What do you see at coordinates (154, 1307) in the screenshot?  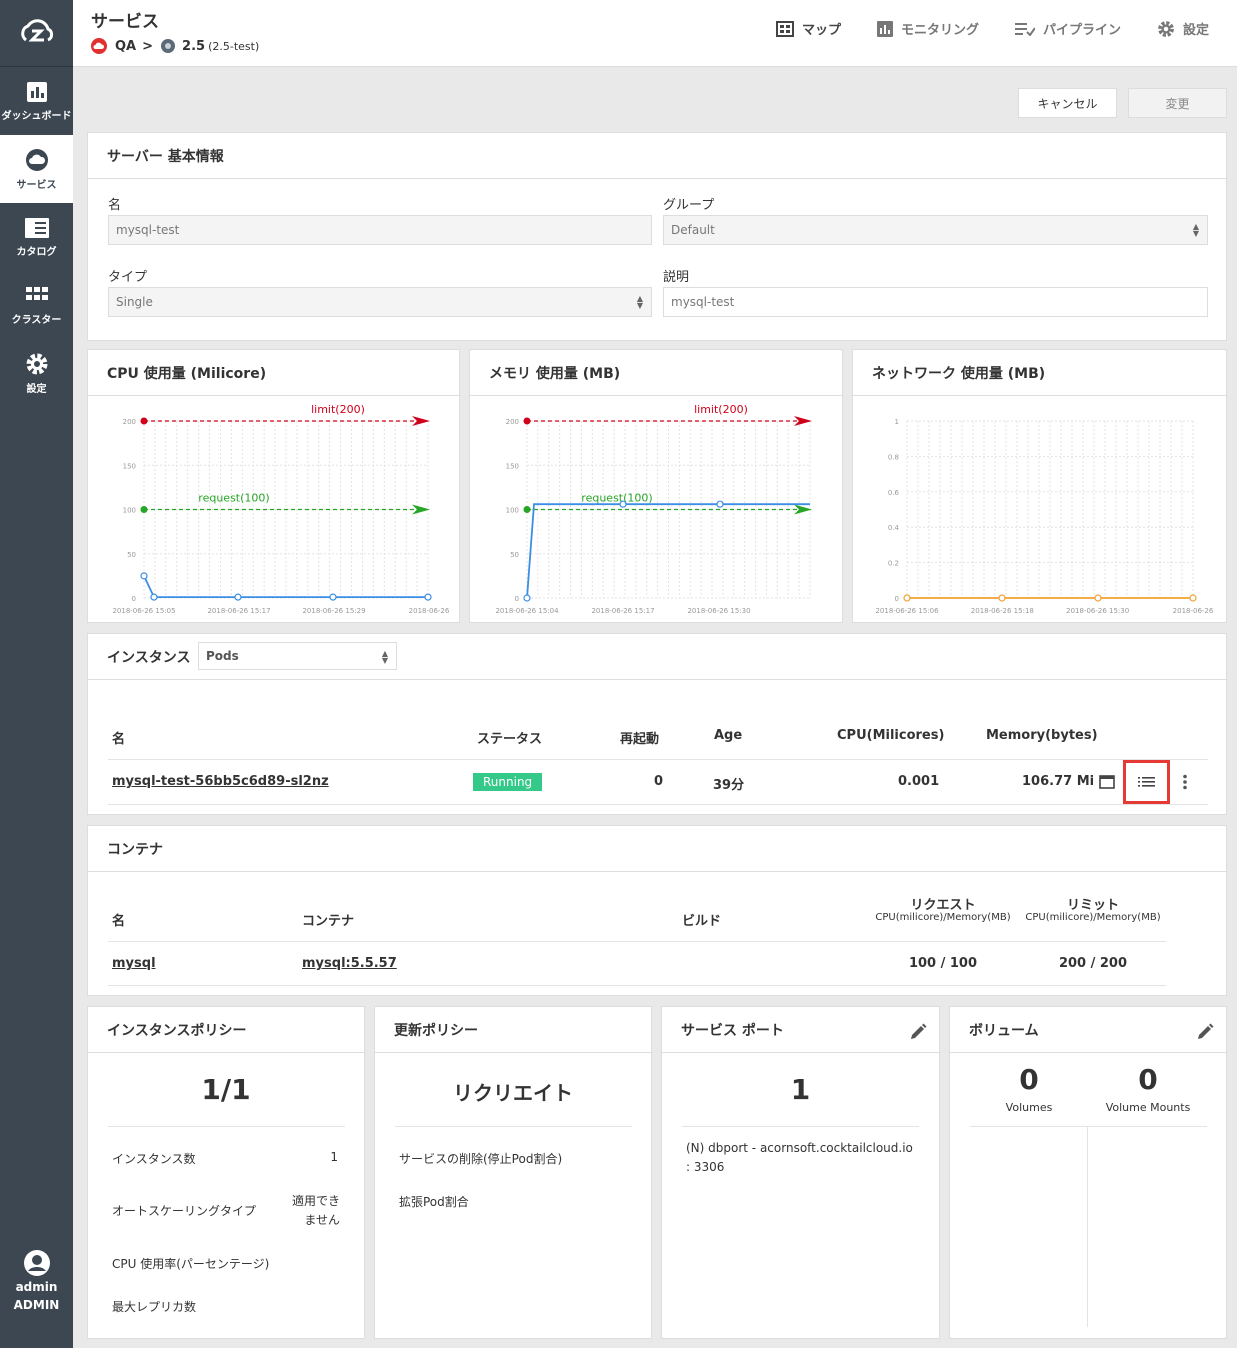 I see `policy-row-label: 最大レプリカ数` at bounding box center [154, 1307].